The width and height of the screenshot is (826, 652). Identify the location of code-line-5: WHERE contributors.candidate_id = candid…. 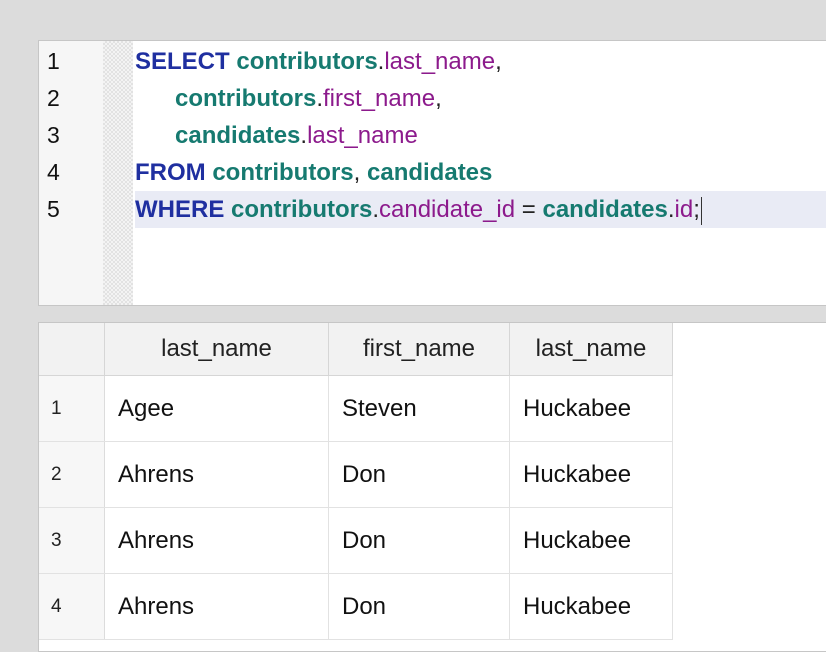
(480, 209).